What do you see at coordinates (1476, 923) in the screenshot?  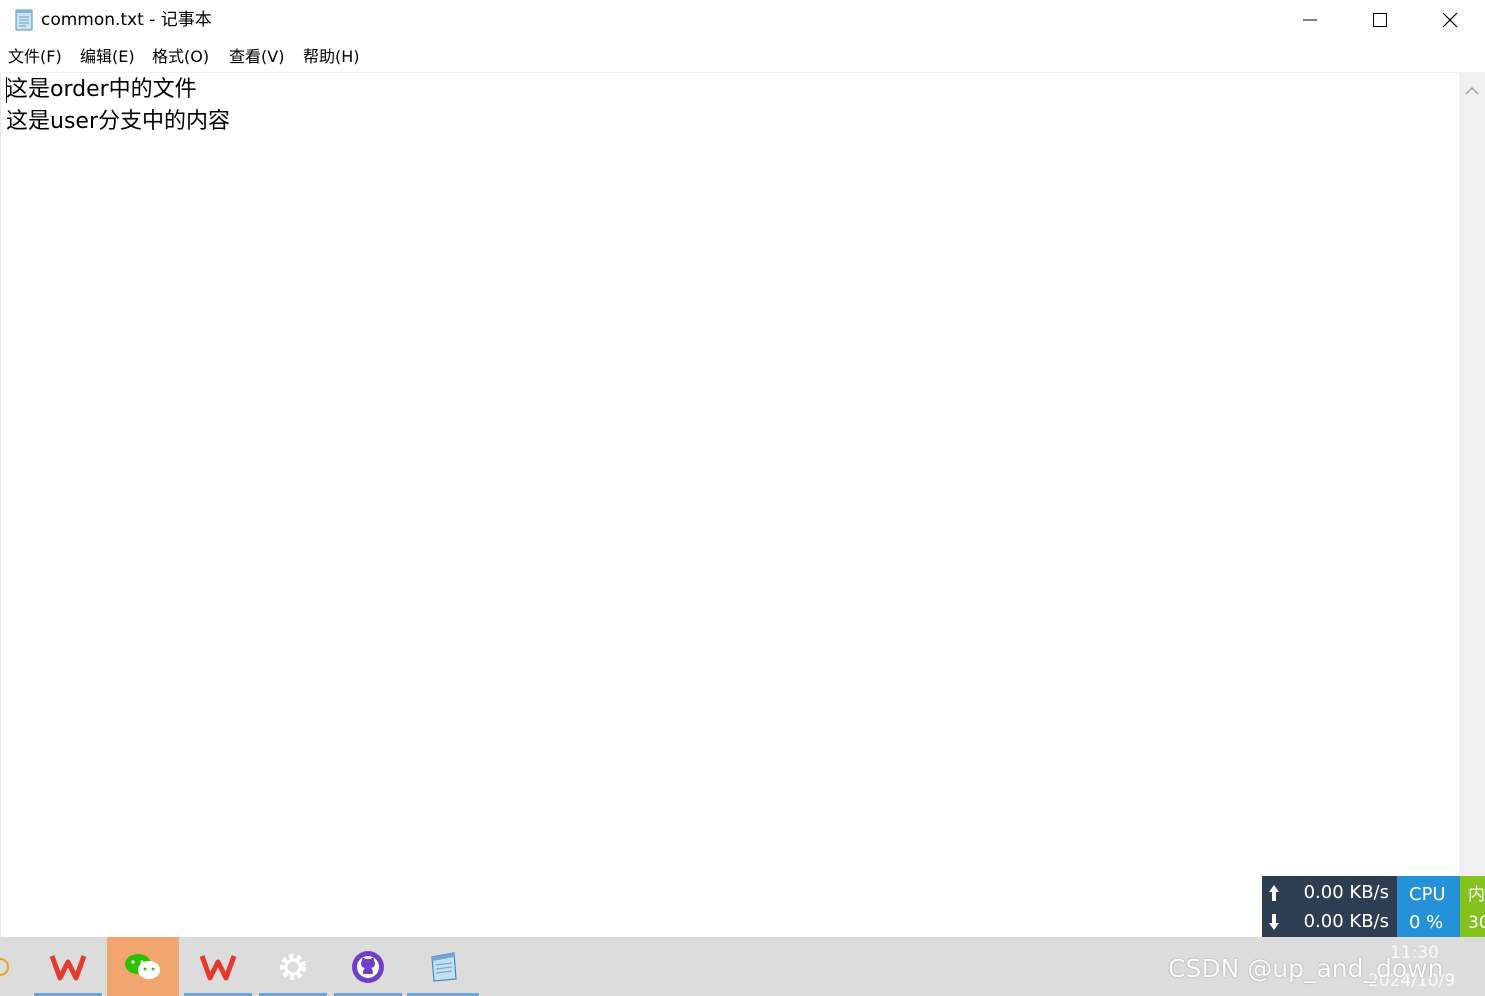 I see `memory-value: 30` at bounding box center [1476, 923].